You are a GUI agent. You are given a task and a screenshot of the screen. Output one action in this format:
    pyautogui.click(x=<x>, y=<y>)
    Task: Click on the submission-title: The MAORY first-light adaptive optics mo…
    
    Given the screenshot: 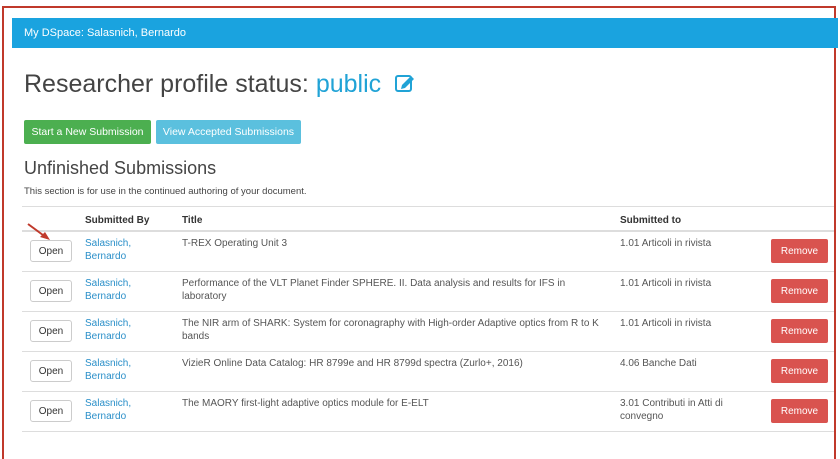 What is the action you would take?
    pyautogui.click(x=305, y=403)
    